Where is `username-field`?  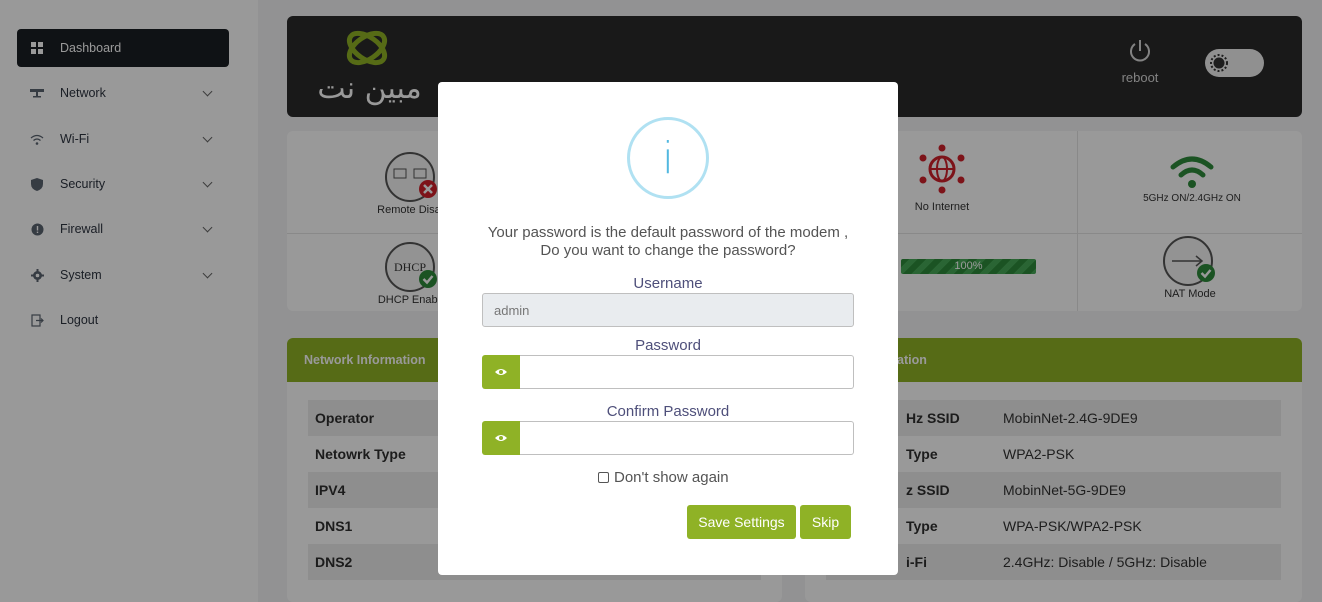
username-field is located at coordinates (668, 310).